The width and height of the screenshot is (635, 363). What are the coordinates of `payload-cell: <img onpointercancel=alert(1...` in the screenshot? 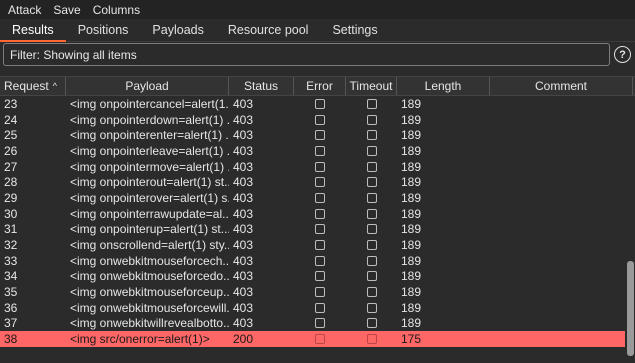 It's located at (149, 103).